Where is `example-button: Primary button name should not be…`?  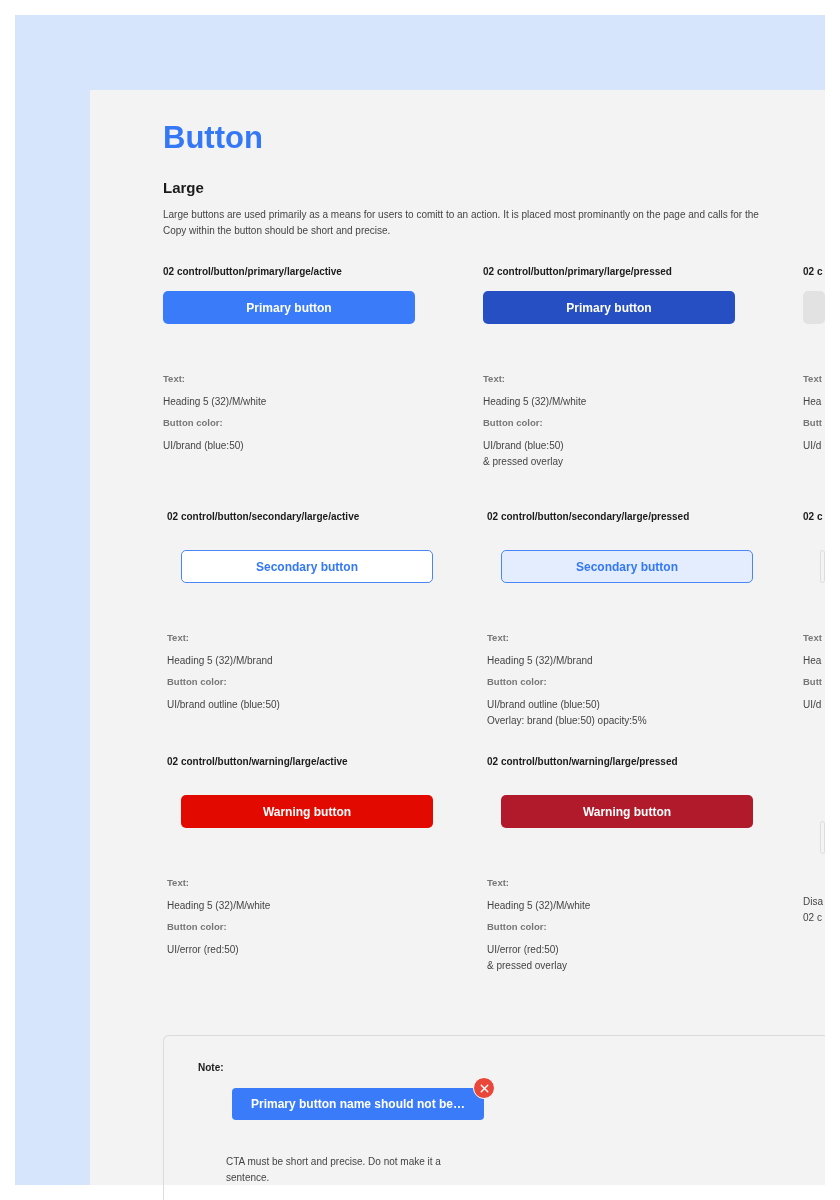 example-button: Primary button name should not be… is located at coordinates (358, 1104).